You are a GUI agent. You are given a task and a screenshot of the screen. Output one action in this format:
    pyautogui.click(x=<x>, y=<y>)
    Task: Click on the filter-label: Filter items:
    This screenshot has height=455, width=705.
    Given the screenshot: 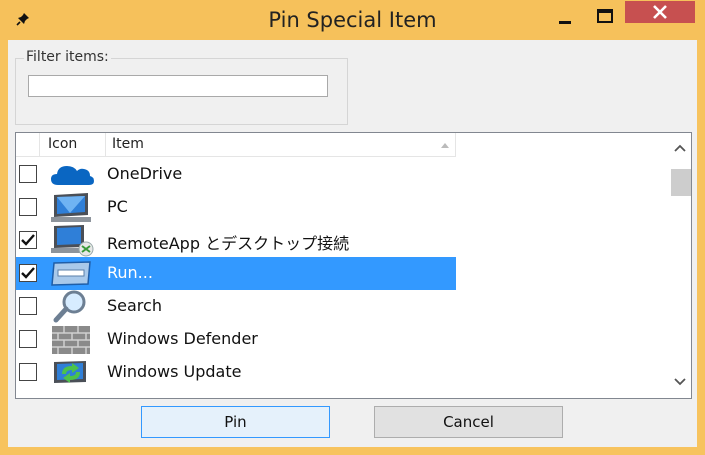 What is the action you would take?
    pyautogui.click(x=67, y=57)
    